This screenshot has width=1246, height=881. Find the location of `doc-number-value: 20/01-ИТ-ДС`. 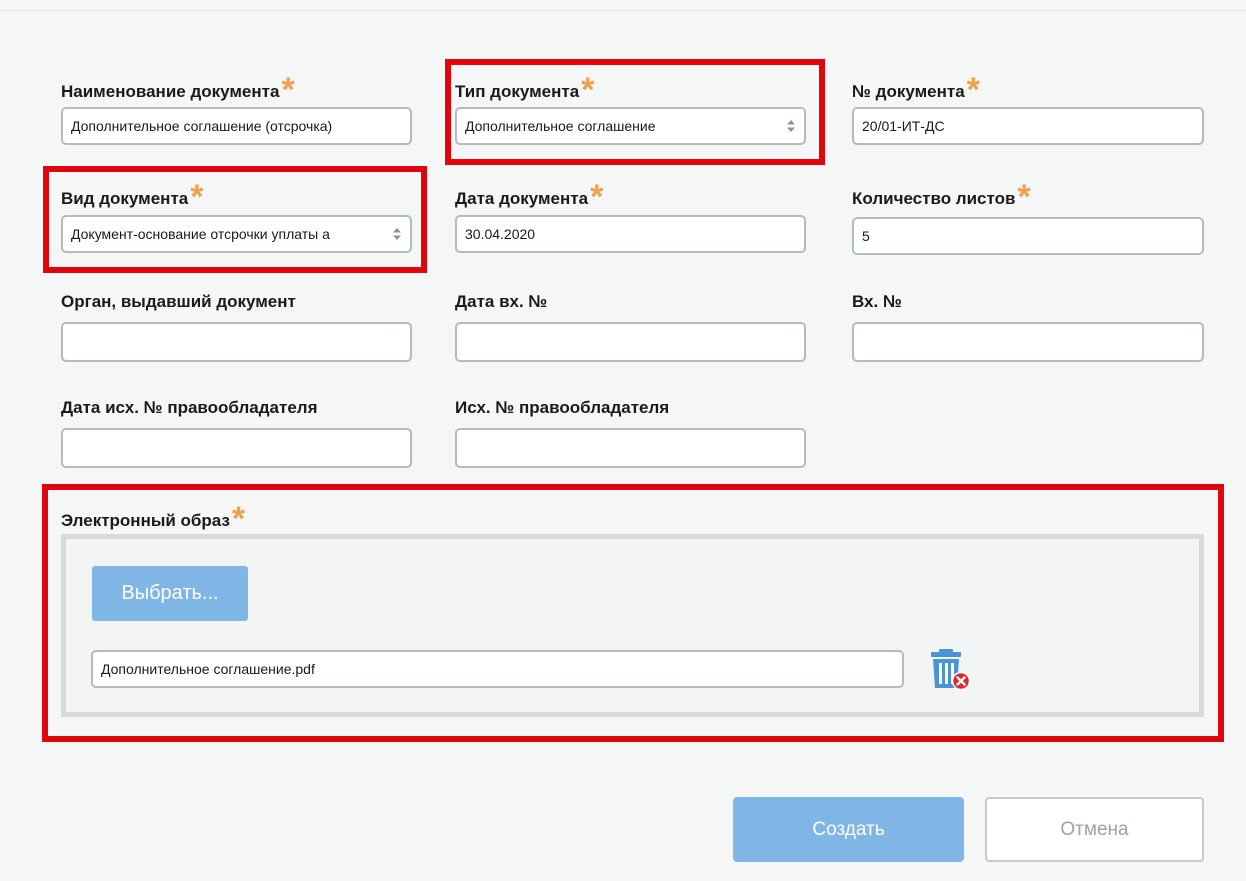

doc-number-value: 20/01-ИТ-ДС is located at coordinates (903, 126).